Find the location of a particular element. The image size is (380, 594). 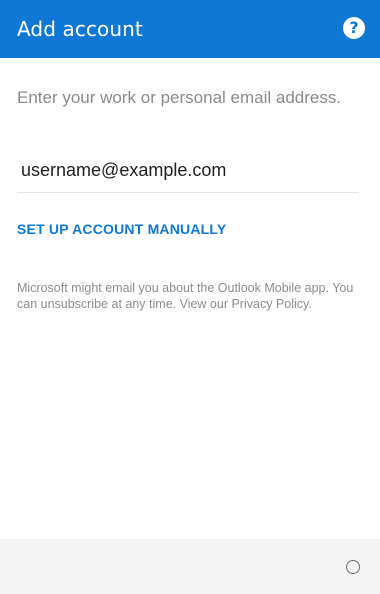

bottom-bar is located at coordinates (190, 566).